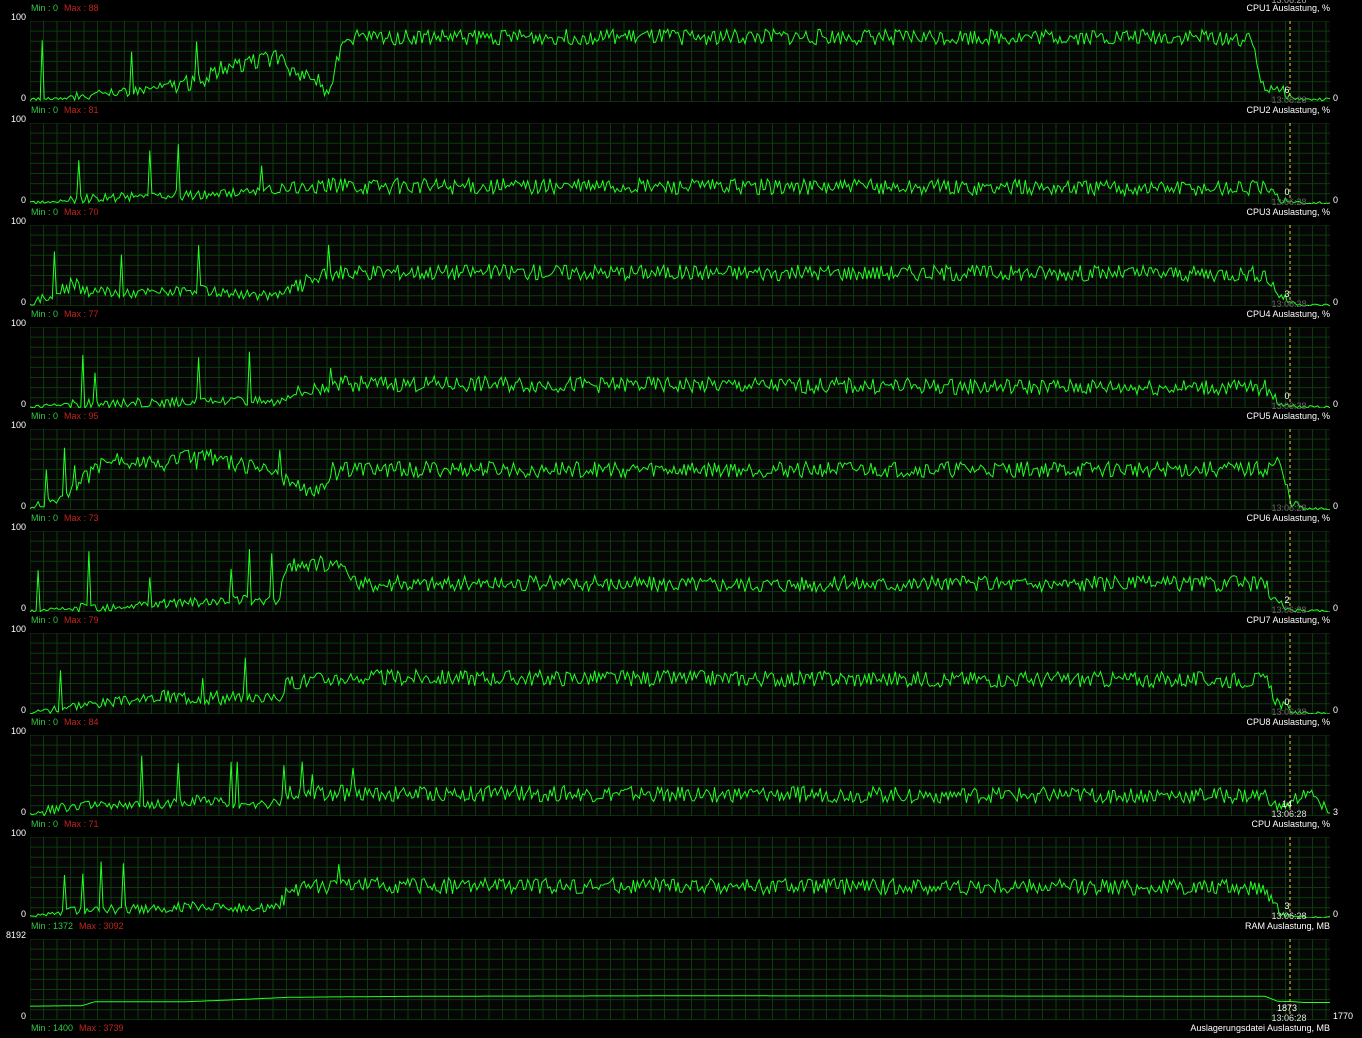  Describe the element at coordinates (101, 1028) in the screenshot. I see `pagefile-max-label: Max : 3739` at that location.